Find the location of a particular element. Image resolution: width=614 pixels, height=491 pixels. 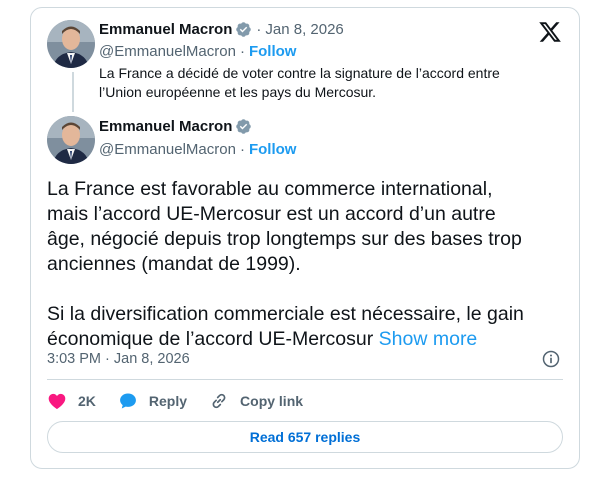

avatar-quoted is located at coordinates (71, 44).